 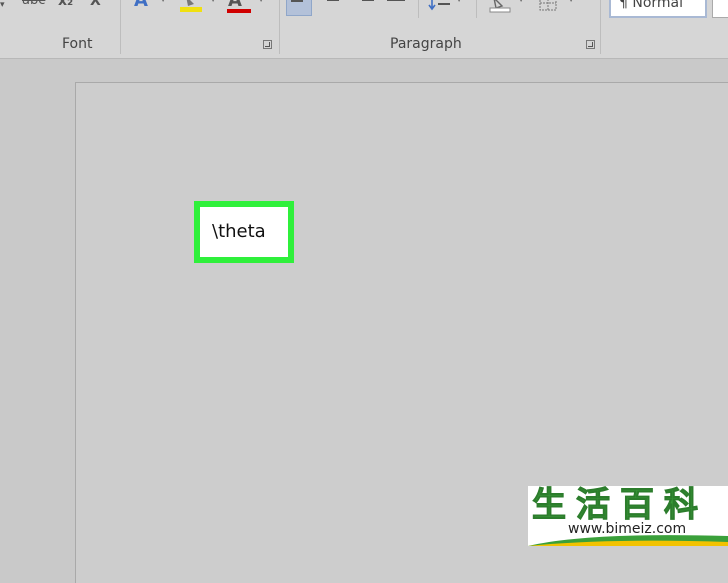 I want to click on document-text: \theta, so click(x=239, y=231).